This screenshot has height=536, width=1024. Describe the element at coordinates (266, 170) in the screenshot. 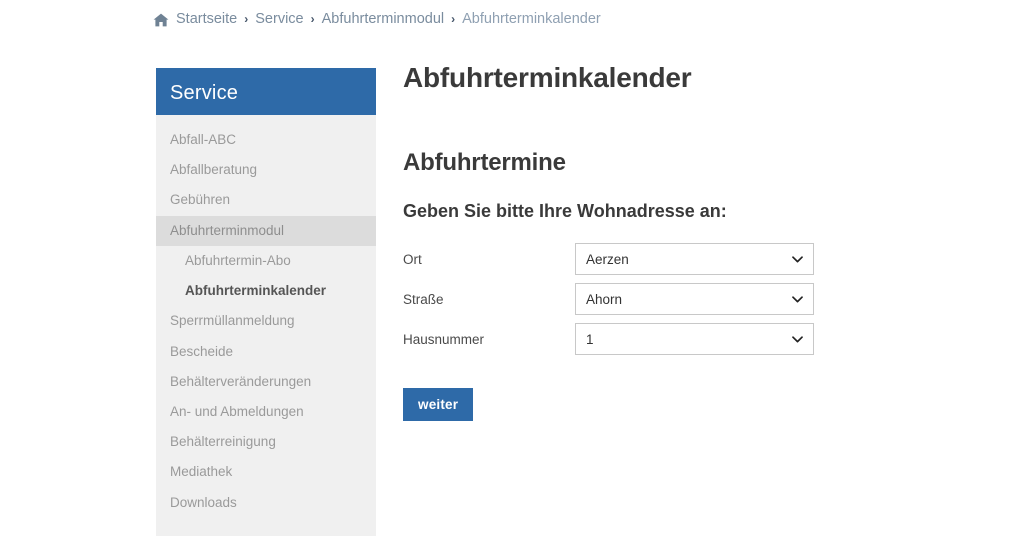

I see `sidebar-item-abfallberatung: Abfallberatung` at that location.